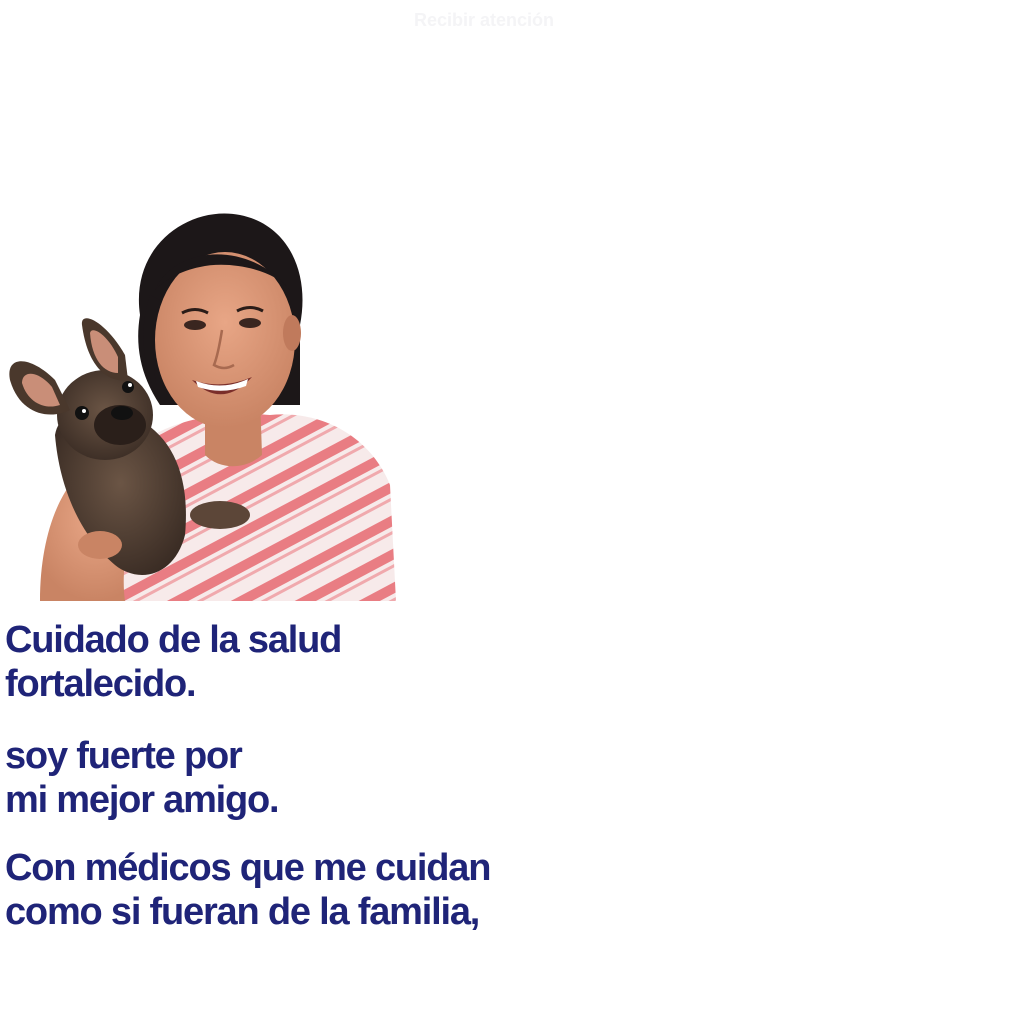 The width and height of the screenshot is (1024, 1024). I want to click on hero-subline: soy fuerte por mi mejor amigo., so click(142, 778).